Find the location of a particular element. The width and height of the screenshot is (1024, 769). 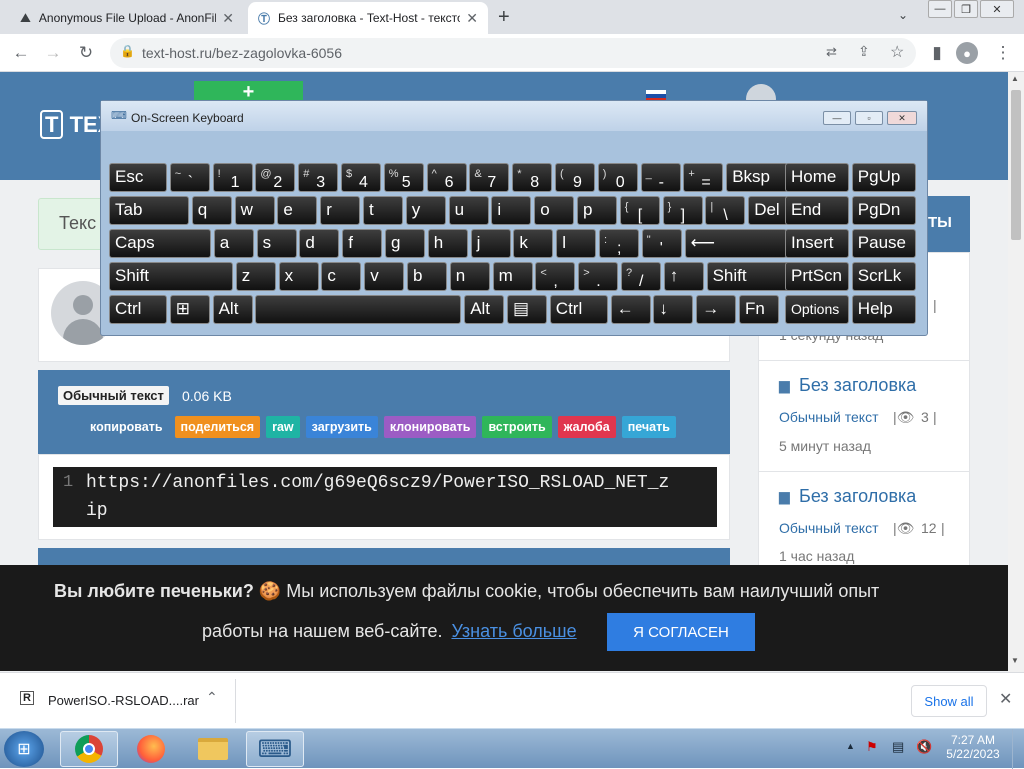

osk-key: t is located at coordinates (383, 210).